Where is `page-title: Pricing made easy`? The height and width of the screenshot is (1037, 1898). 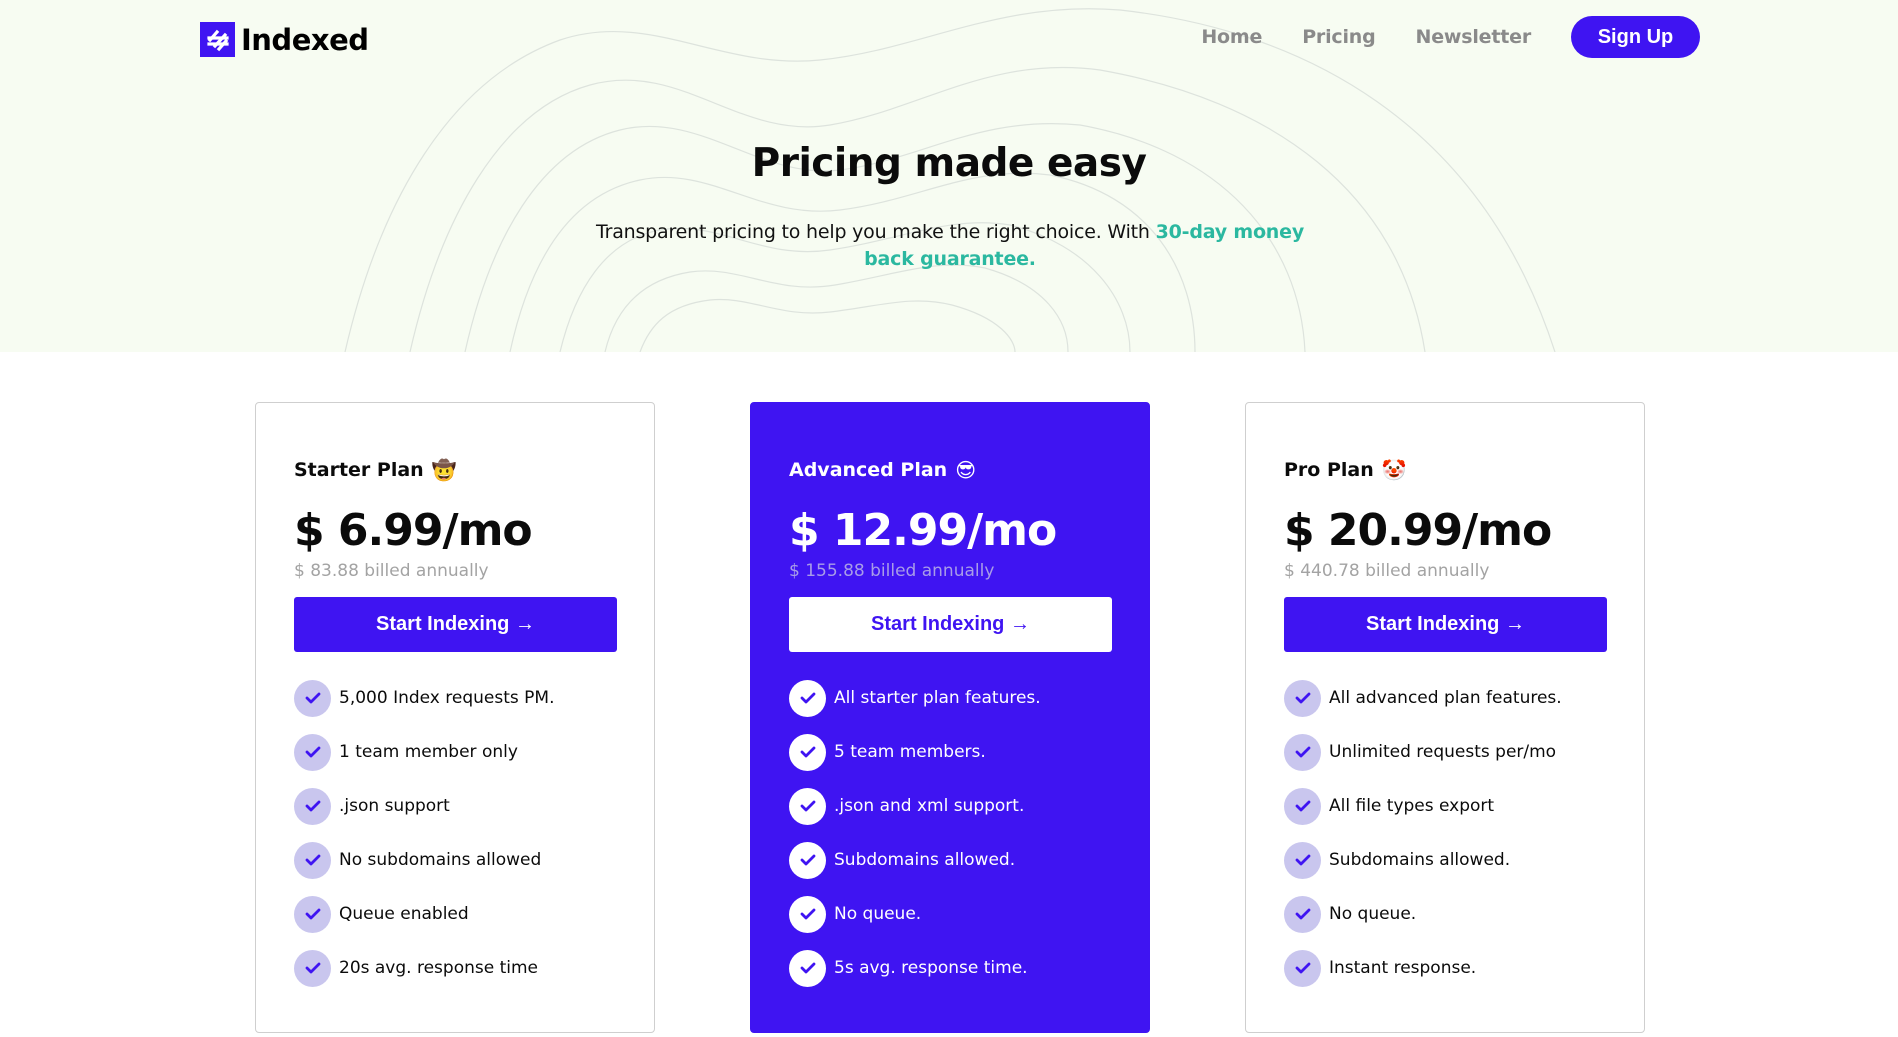
page-title: Pricing made easy is located at coordinates (949, 163).